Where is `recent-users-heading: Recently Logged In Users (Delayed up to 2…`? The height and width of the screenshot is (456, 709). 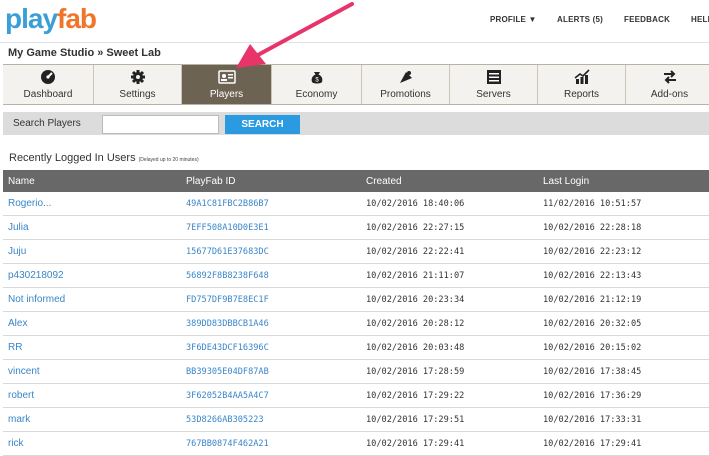
recent-users-heading: Recently Logged In Users (Delayed up to 2… is located at coordinates (104, 158).